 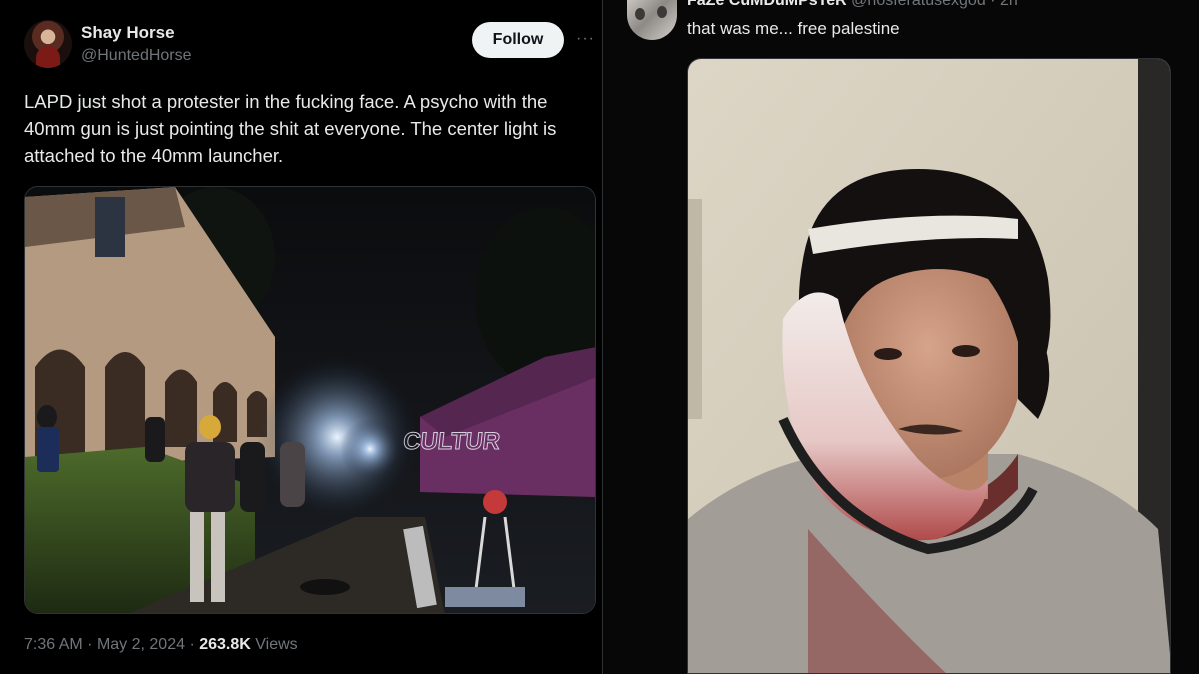 What do you see at coordinates (585, 39) in the screenshot?
I see `more-horizontal-icon: ···` at bounding box center [585, 39].